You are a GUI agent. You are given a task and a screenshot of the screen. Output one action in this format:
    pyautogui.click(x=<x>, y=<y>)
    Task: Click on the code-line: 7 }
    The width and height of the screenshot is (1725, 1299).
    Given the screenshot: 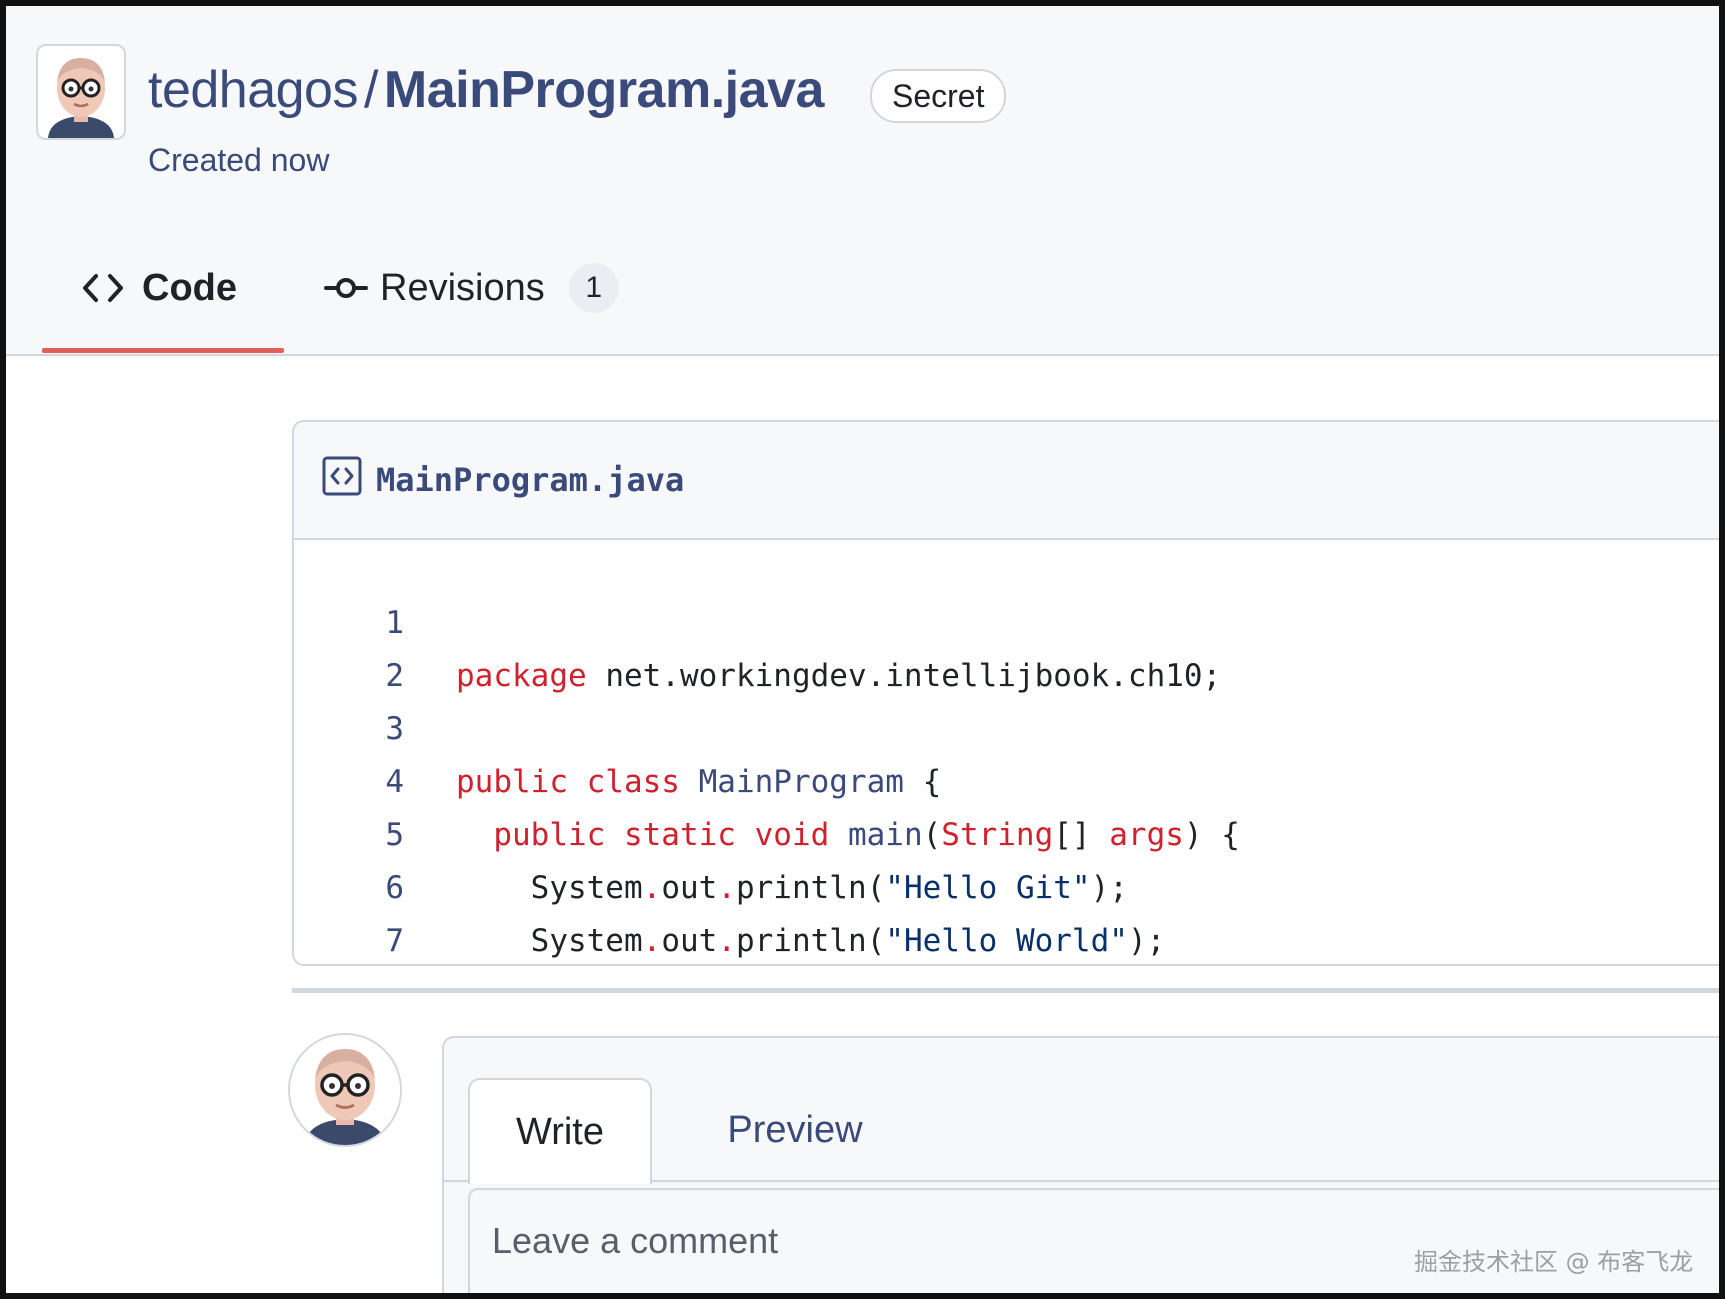 What is the action you would take?
    pyautogui.click(x=1006, y=910)
    